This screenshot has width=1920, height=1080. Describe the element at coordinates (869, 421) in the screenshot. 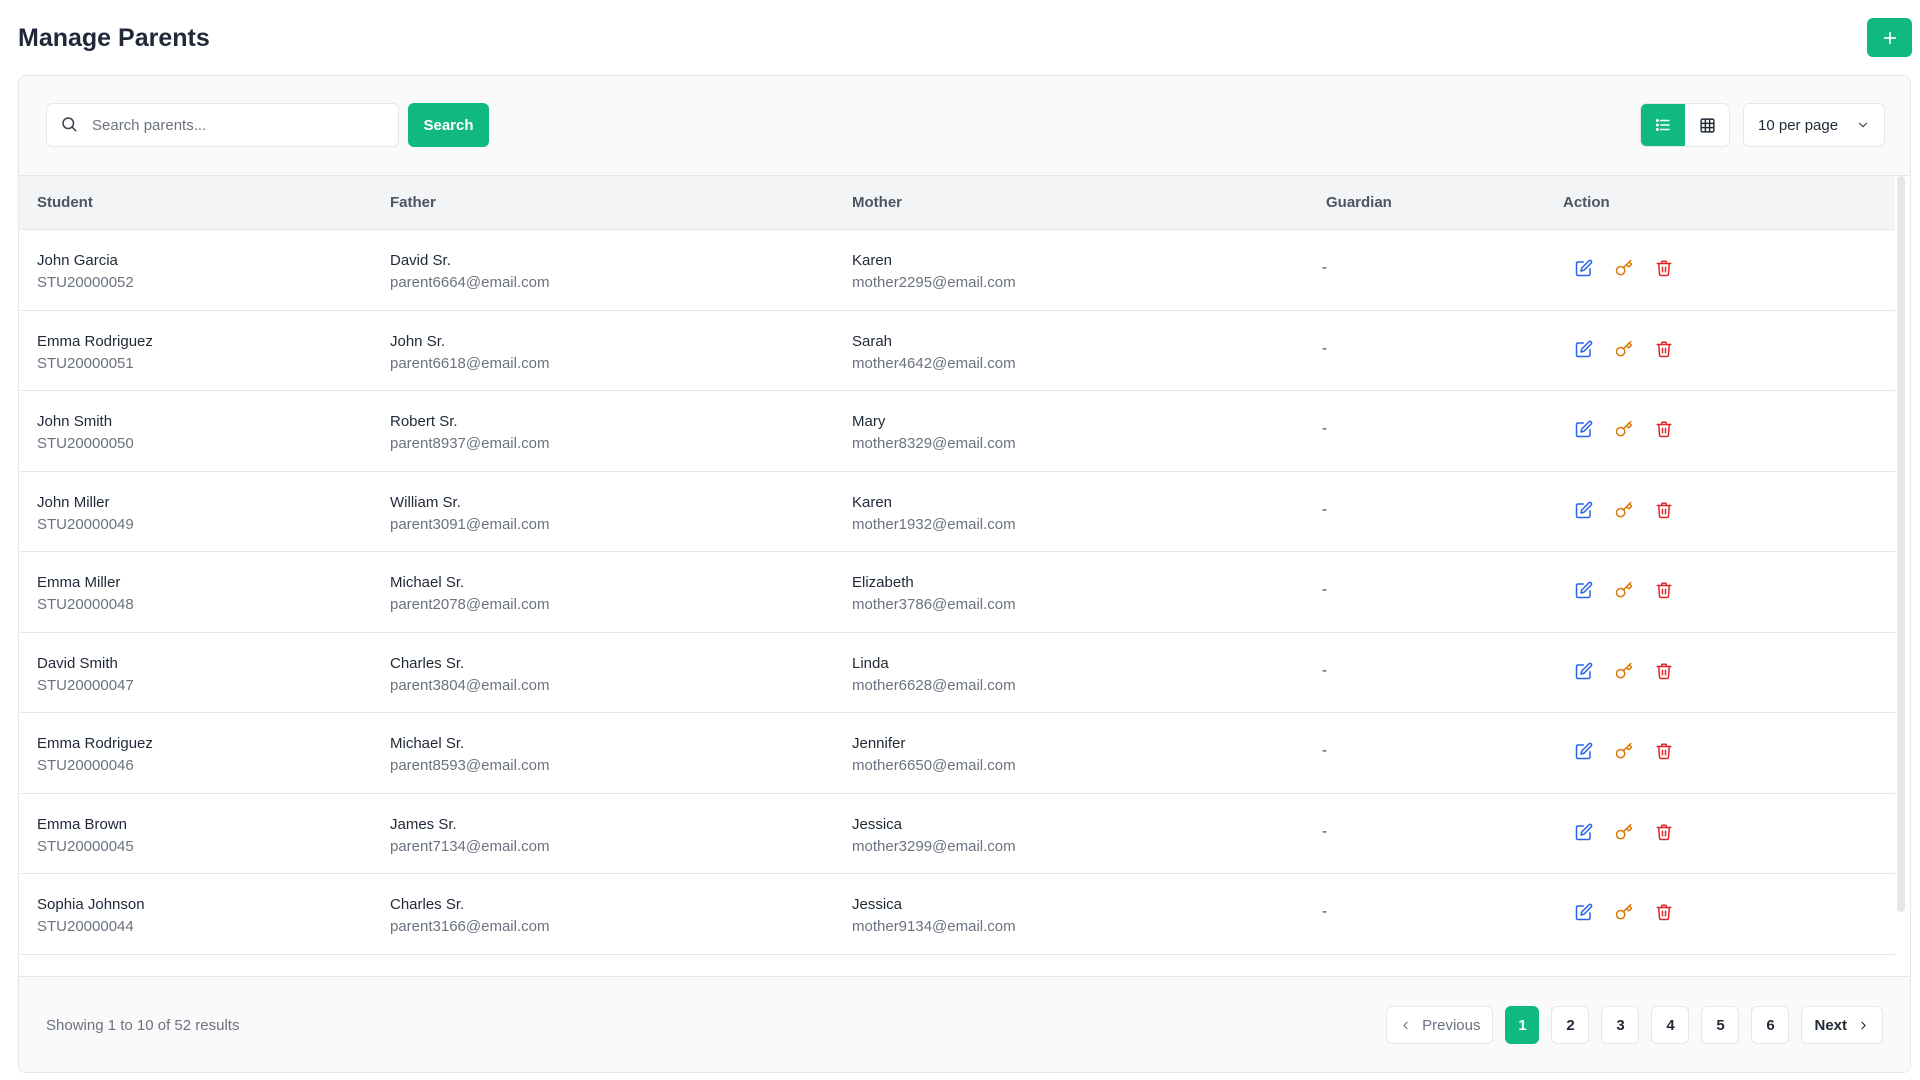

I see `mother-name: Mary` at that location.